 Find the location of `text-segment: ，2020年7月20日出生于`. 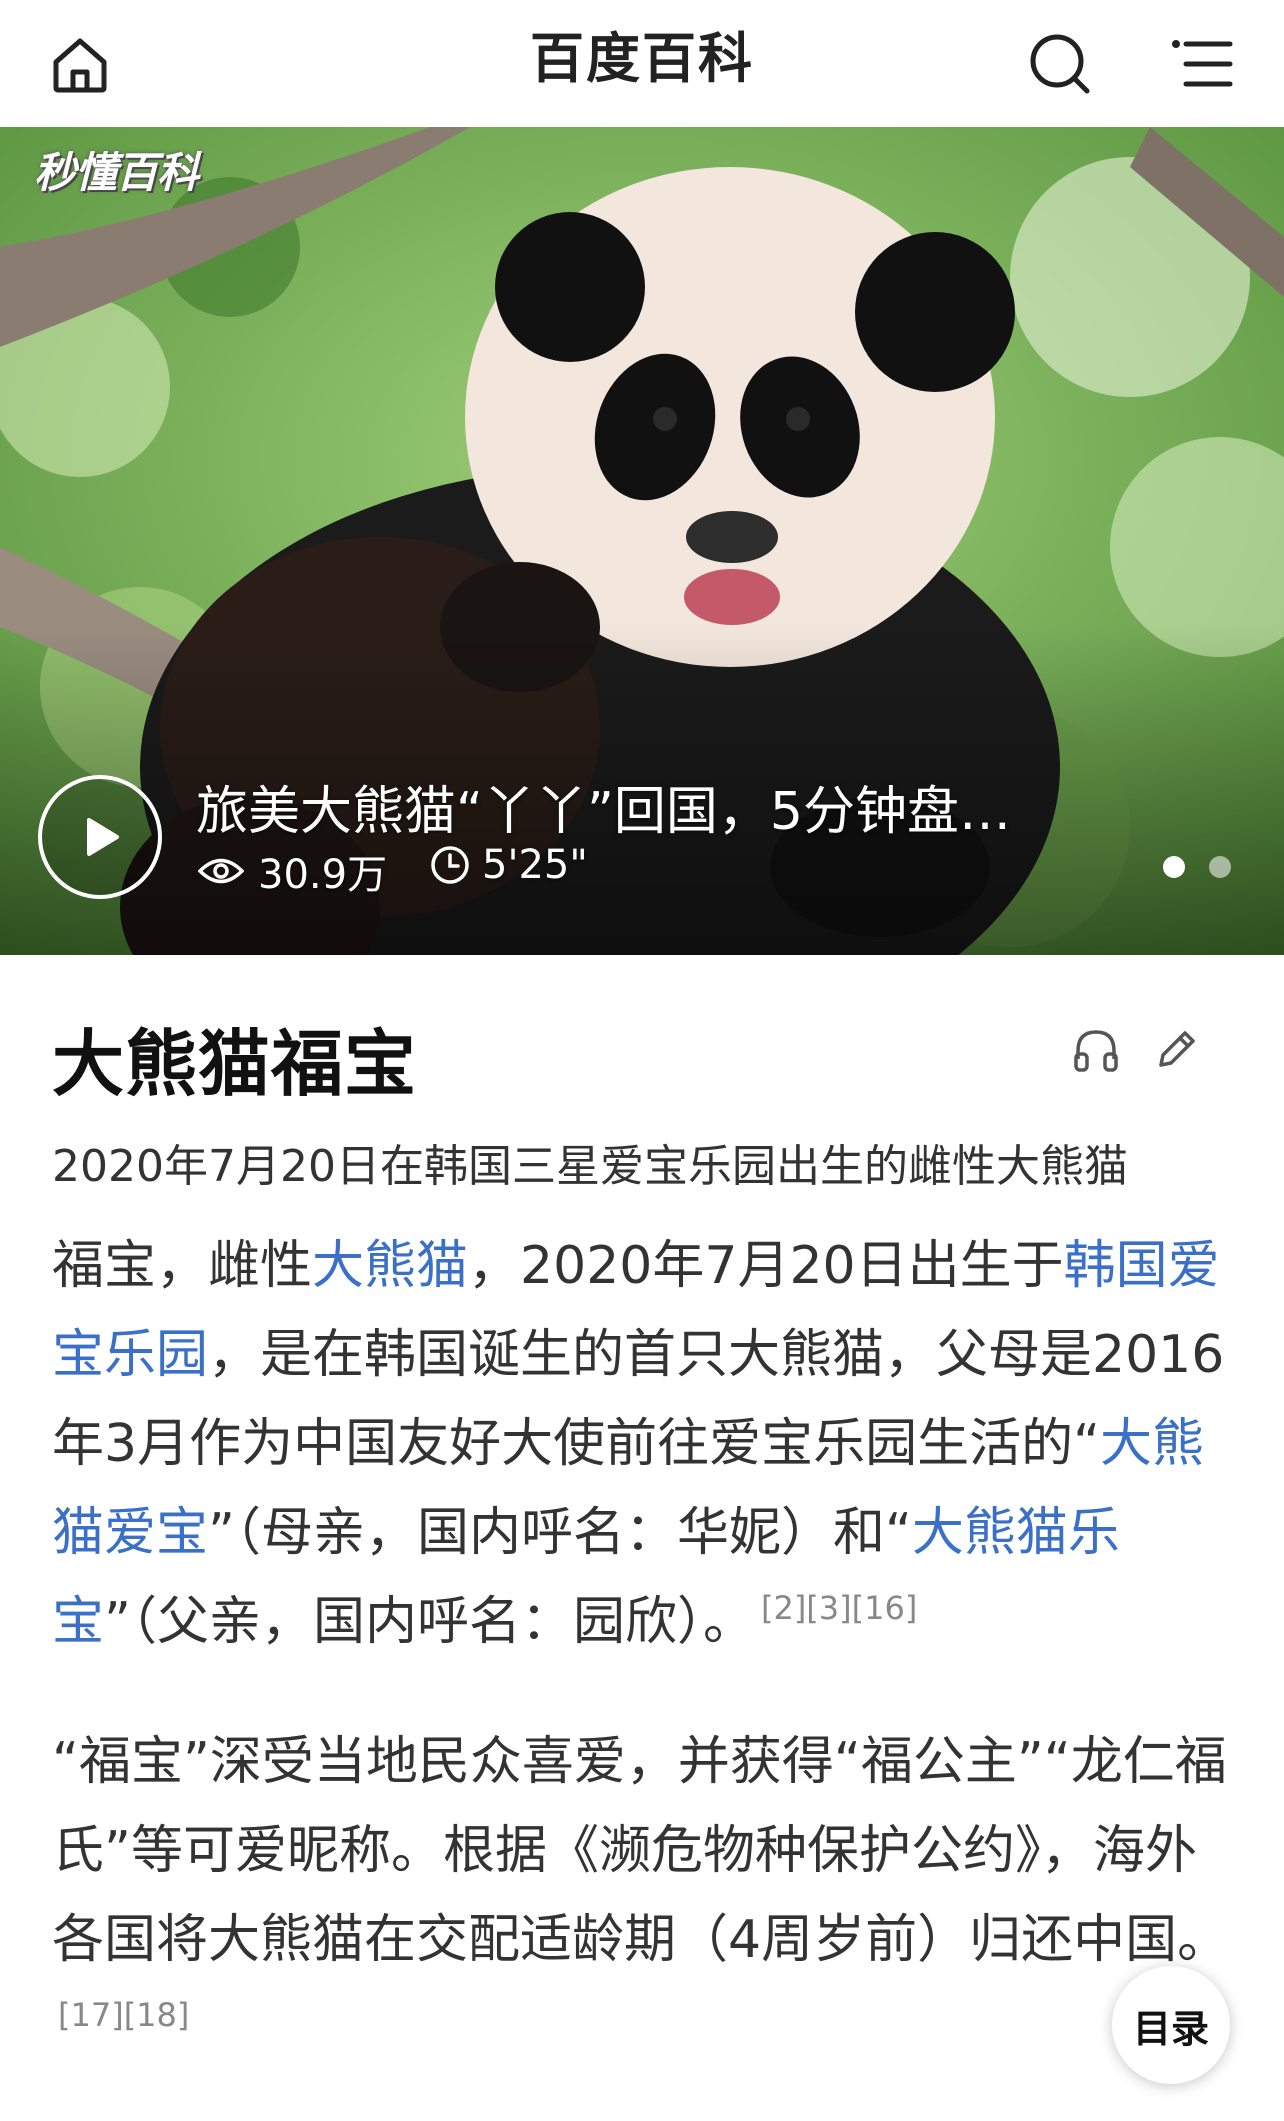

text-segment: ，2020年7月20日出生于 is located at coordinates (766, 1266).